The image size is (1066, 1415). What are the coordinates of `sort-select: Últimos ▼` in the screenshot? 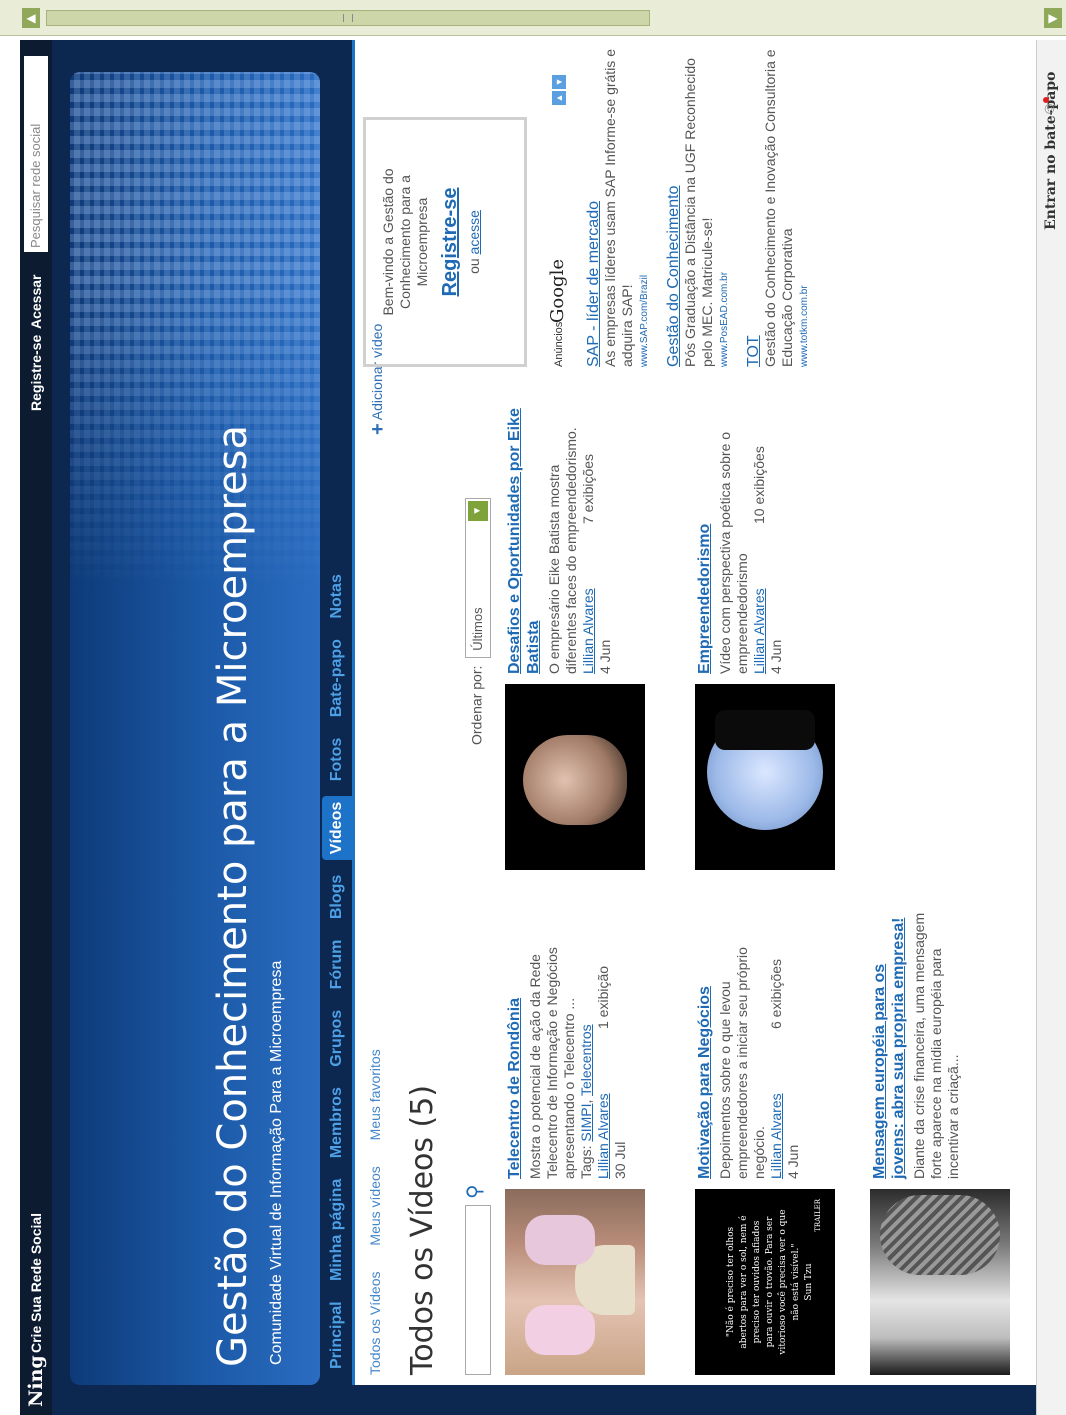 It's located at (478, 577).